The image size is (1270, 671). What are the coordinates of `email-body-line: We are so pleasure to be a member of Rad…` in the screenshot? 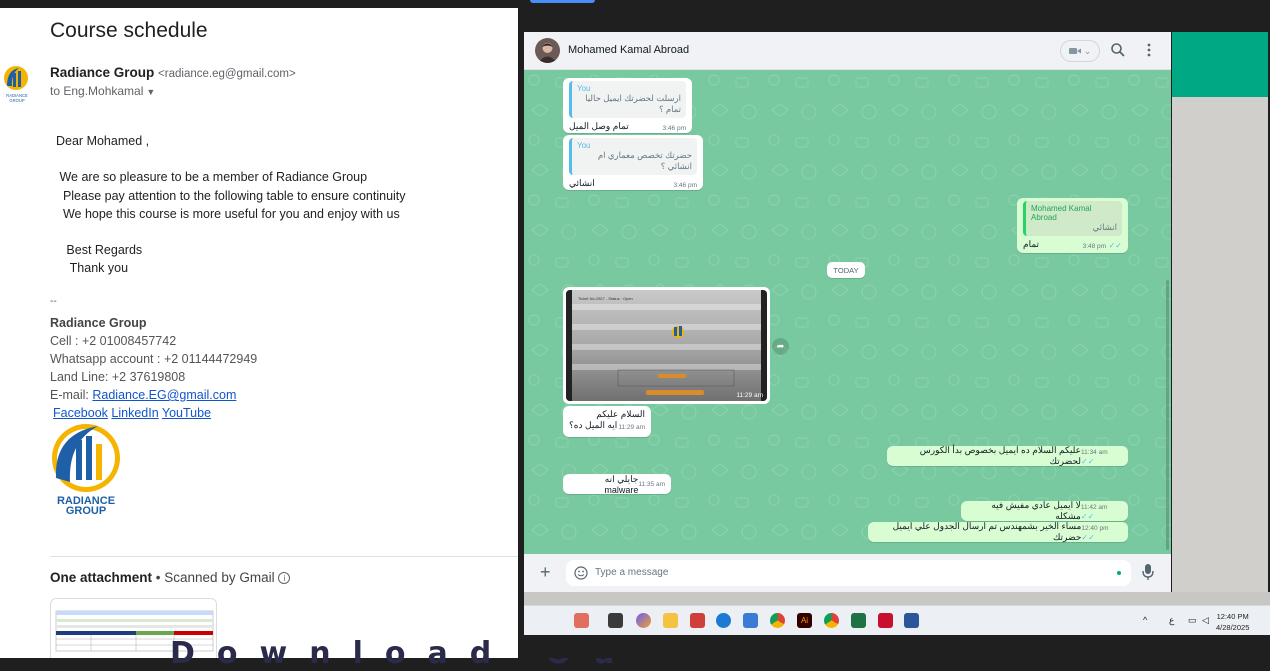 It's located at (212, 177).